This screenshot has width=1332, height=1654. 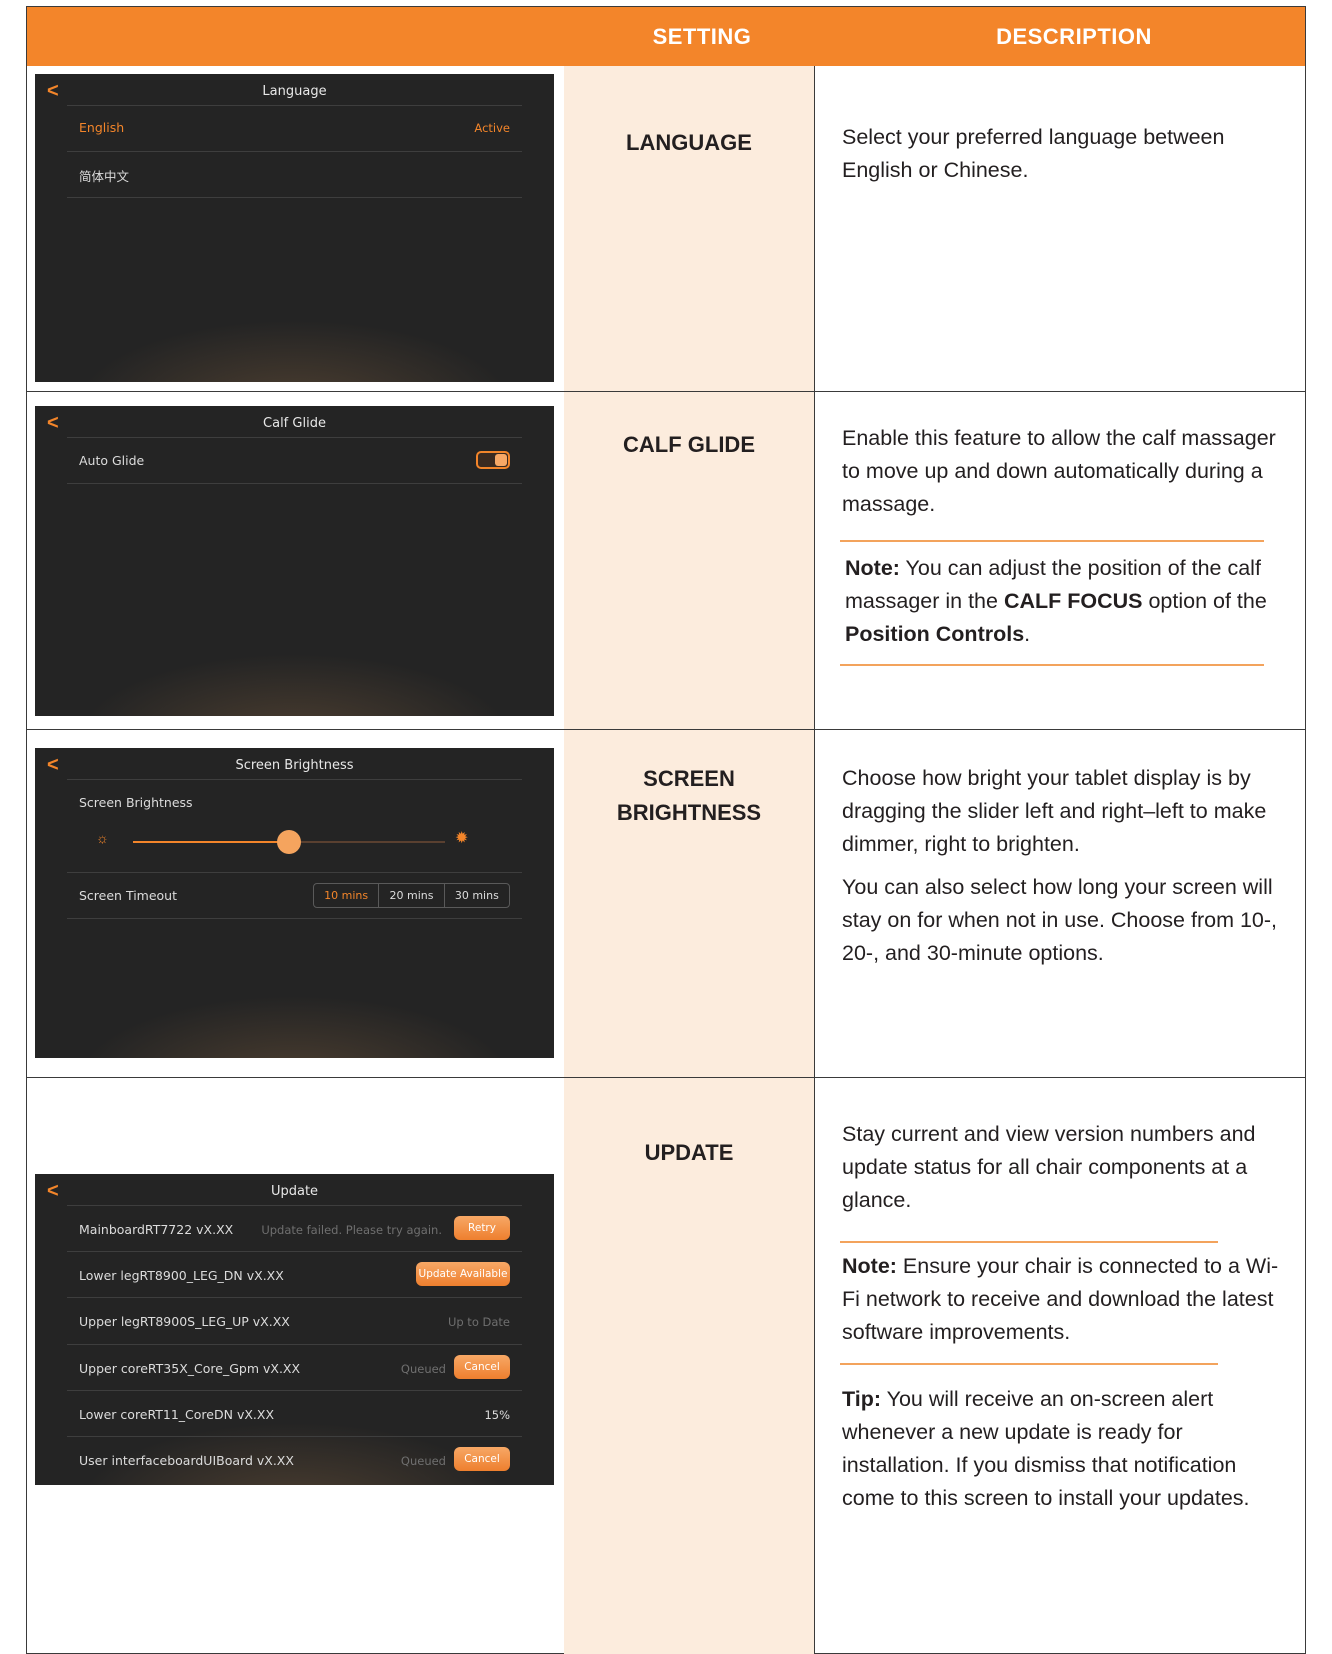 I want to click on update-available-button: Update Available, so click(x=463, y=1274).